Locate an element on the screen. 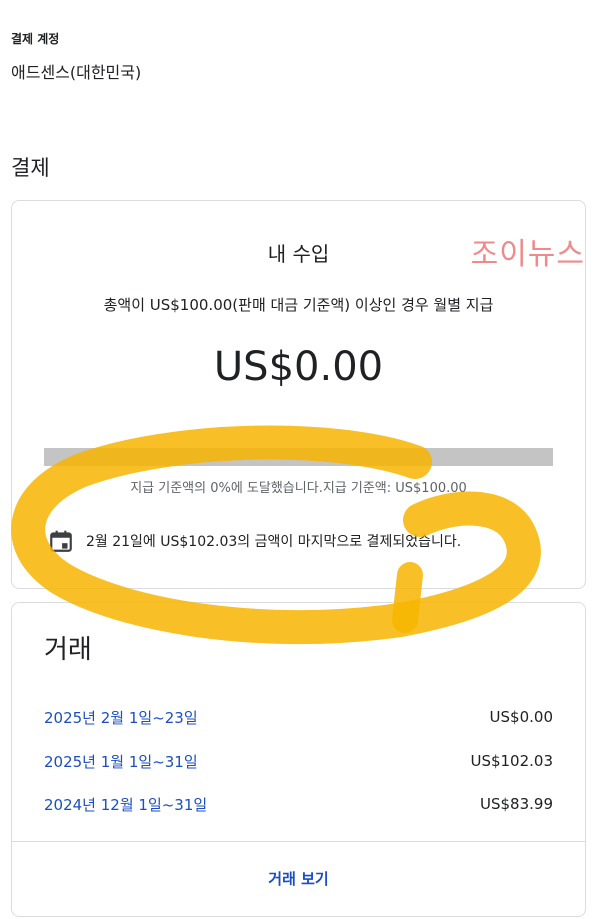 The image size is (598, 919). transaction-amount: US$83.99 is located at coordinates (516, 804).